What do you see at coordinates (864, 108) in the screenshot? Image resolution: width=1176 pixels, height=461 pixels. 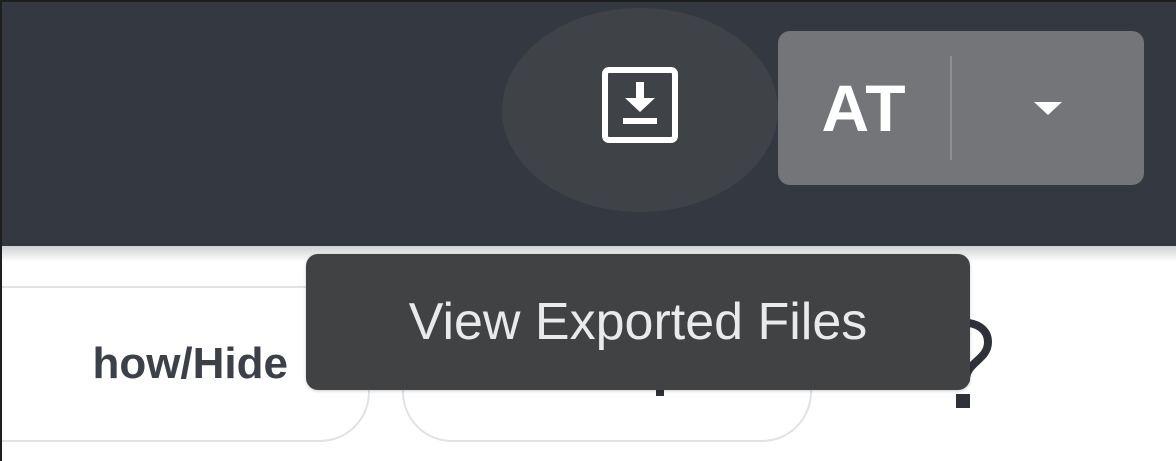 I see `user-initials: AT` at bounding box center [864, 108].